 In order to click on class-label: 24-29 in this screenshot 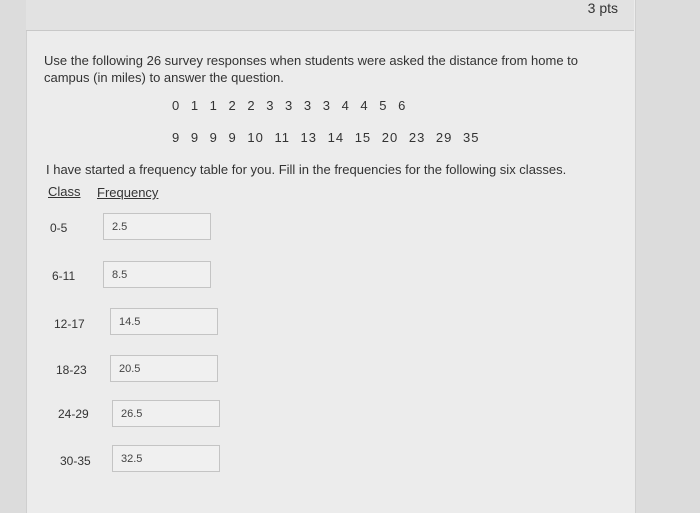, I will do `click(73, 414)`.